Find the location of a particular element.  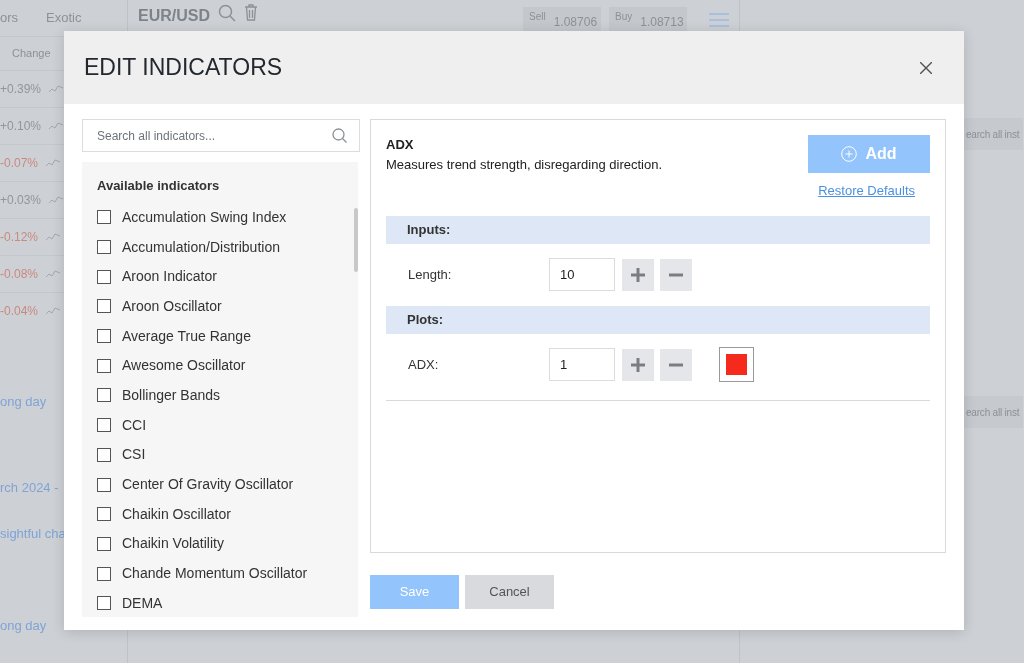

change-value: -0.04% is located at coordinates (19, 311).